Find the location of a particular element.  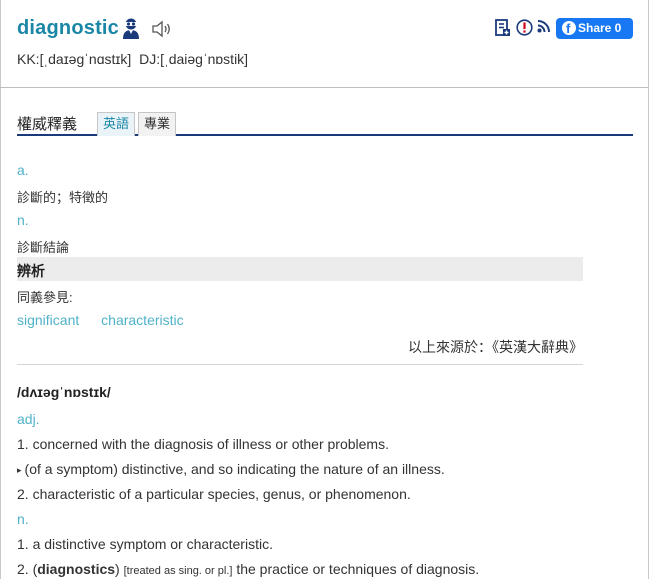

n-def2-note: [treated as sing. or pl.] is located at coordinates (178, 571).